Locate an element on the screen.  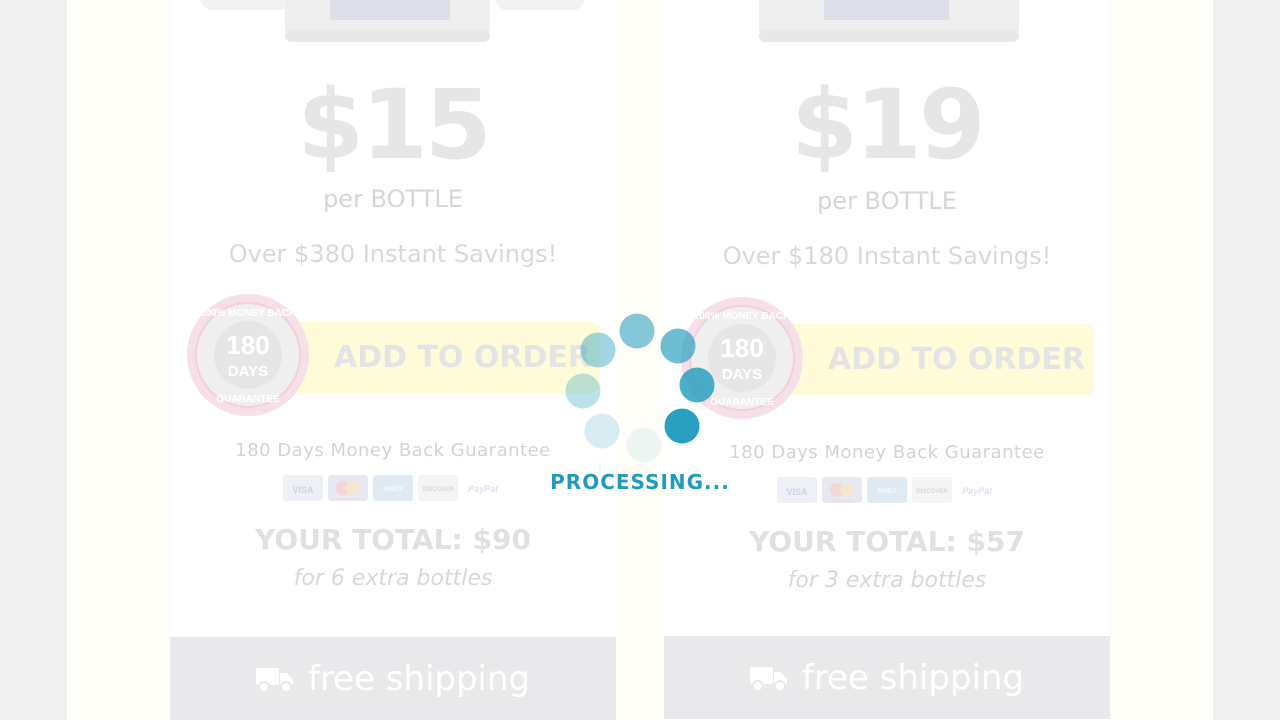
extra-bottles-note: for 3 extra bottles is located at coordinates (887, 580).